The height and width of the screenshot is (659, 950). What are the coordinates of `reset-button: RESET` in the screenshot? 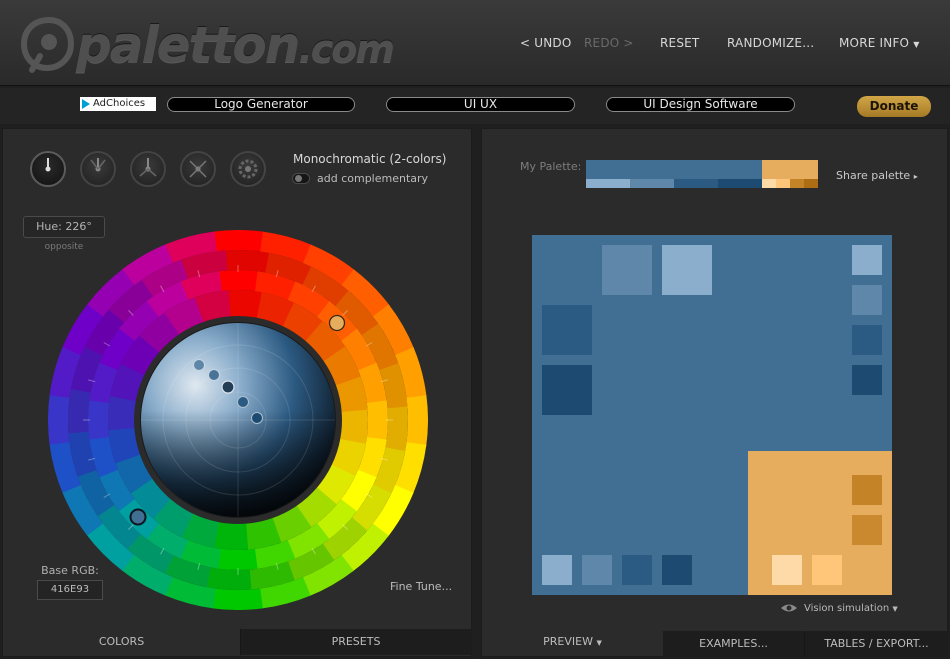 It's located at (679, 43).